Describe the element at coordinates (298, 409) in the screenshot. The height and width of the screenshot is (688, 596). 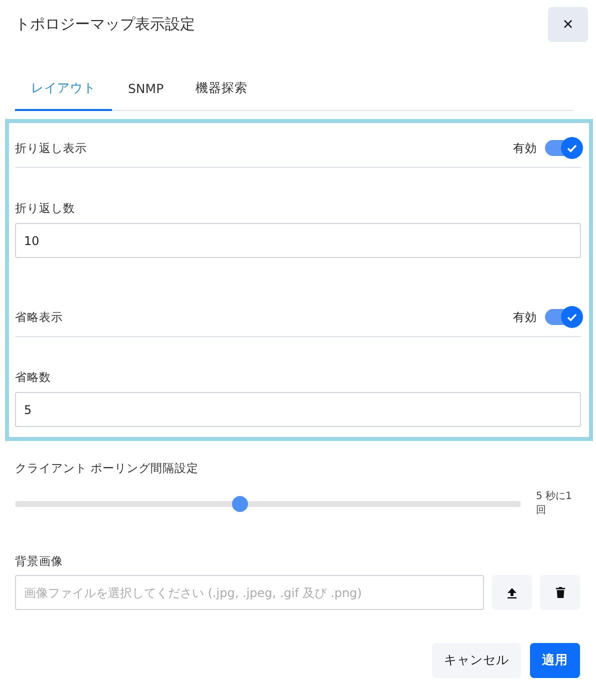
I see `number-input-field: 5` at that location.